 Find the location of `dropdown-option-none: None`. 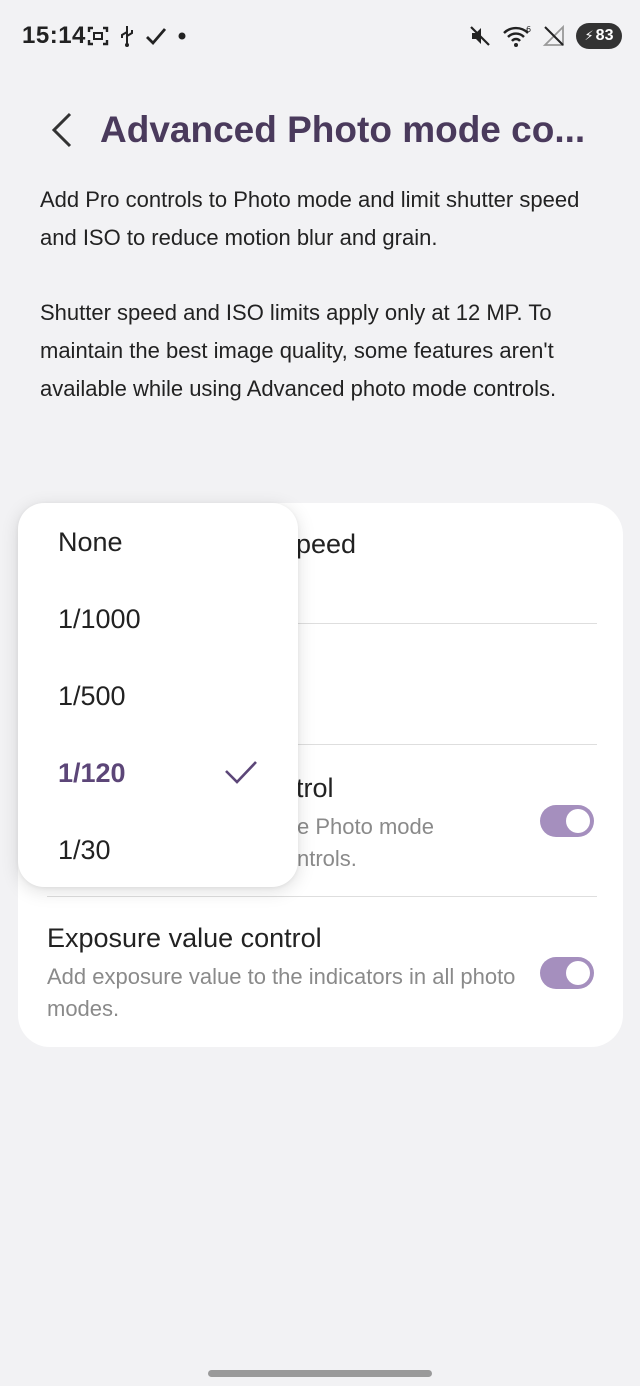

dropdown-option-none: None is located at coordinates (158, 542).